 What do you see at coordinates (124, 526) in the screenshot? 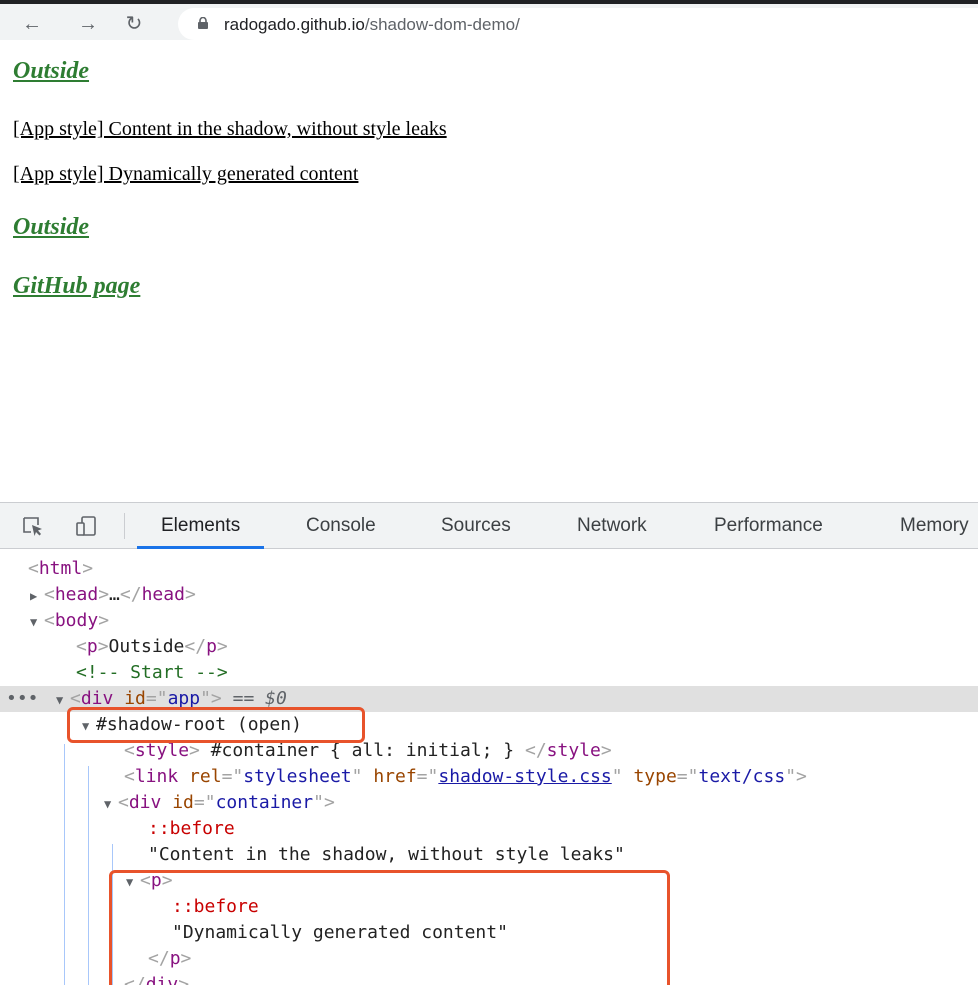
I see `toolbar-divider` at bounding box center [124, 526].